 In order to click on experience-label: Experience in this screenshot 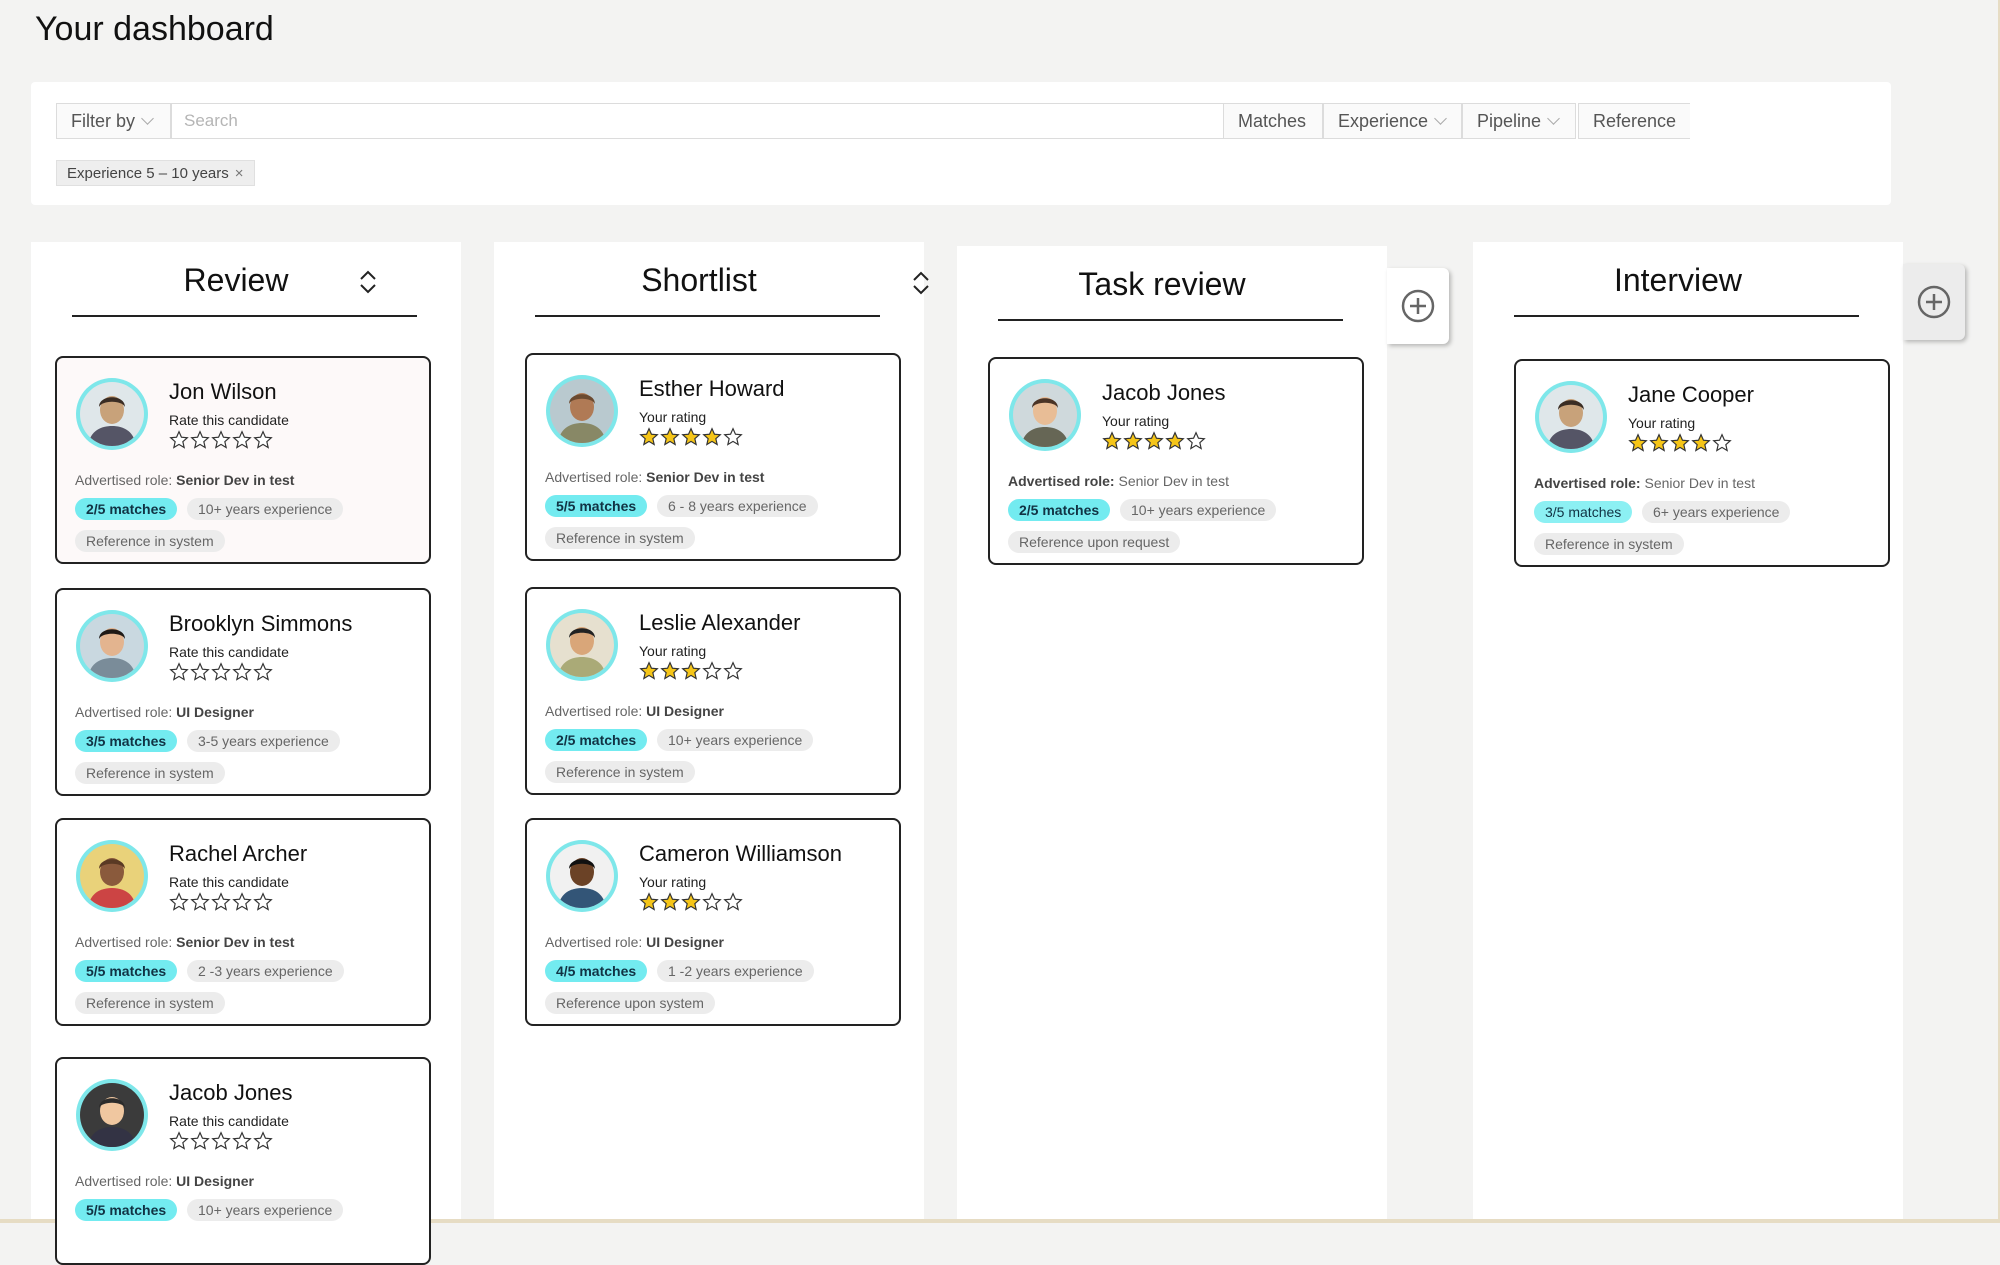, I will do `click(1383, 120)`.